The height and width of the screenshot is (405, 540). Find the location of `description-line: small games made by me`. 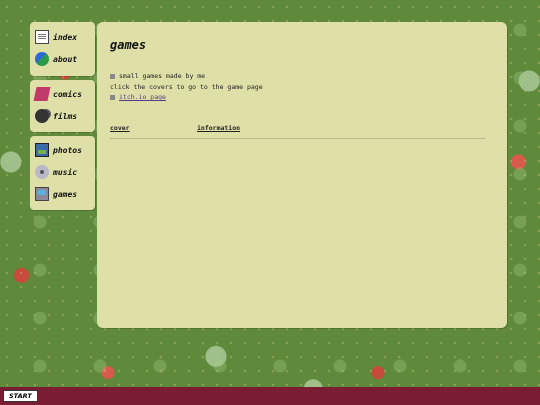

description-line: small games made by me is located at coordinates (157, 76).